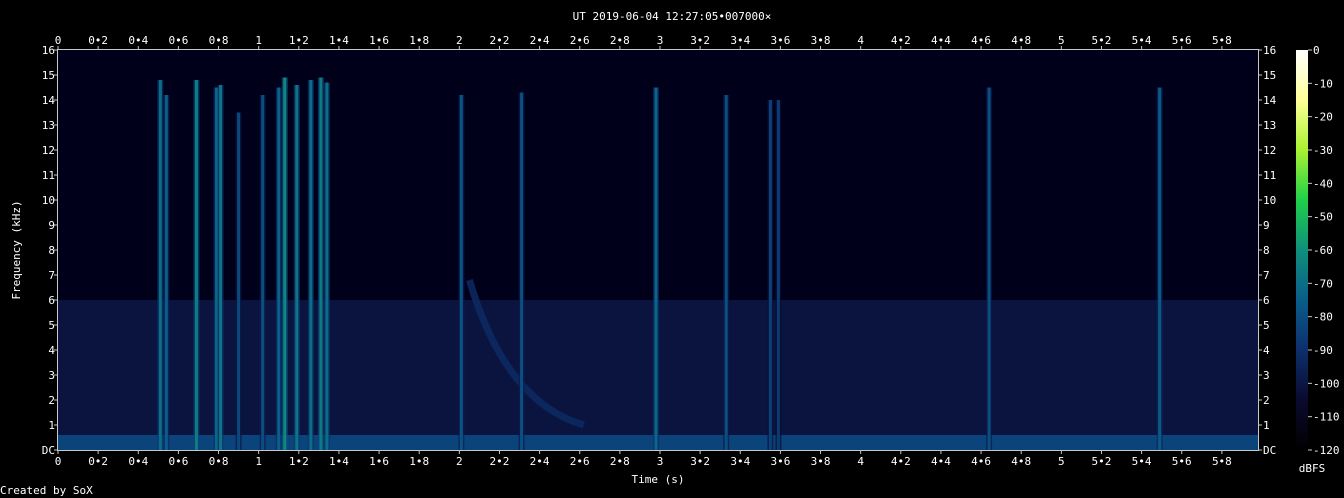 This screenshot has height=498, width=1344. I want to click on colorbar-tick-label-1: -10, so click(1323, 83).